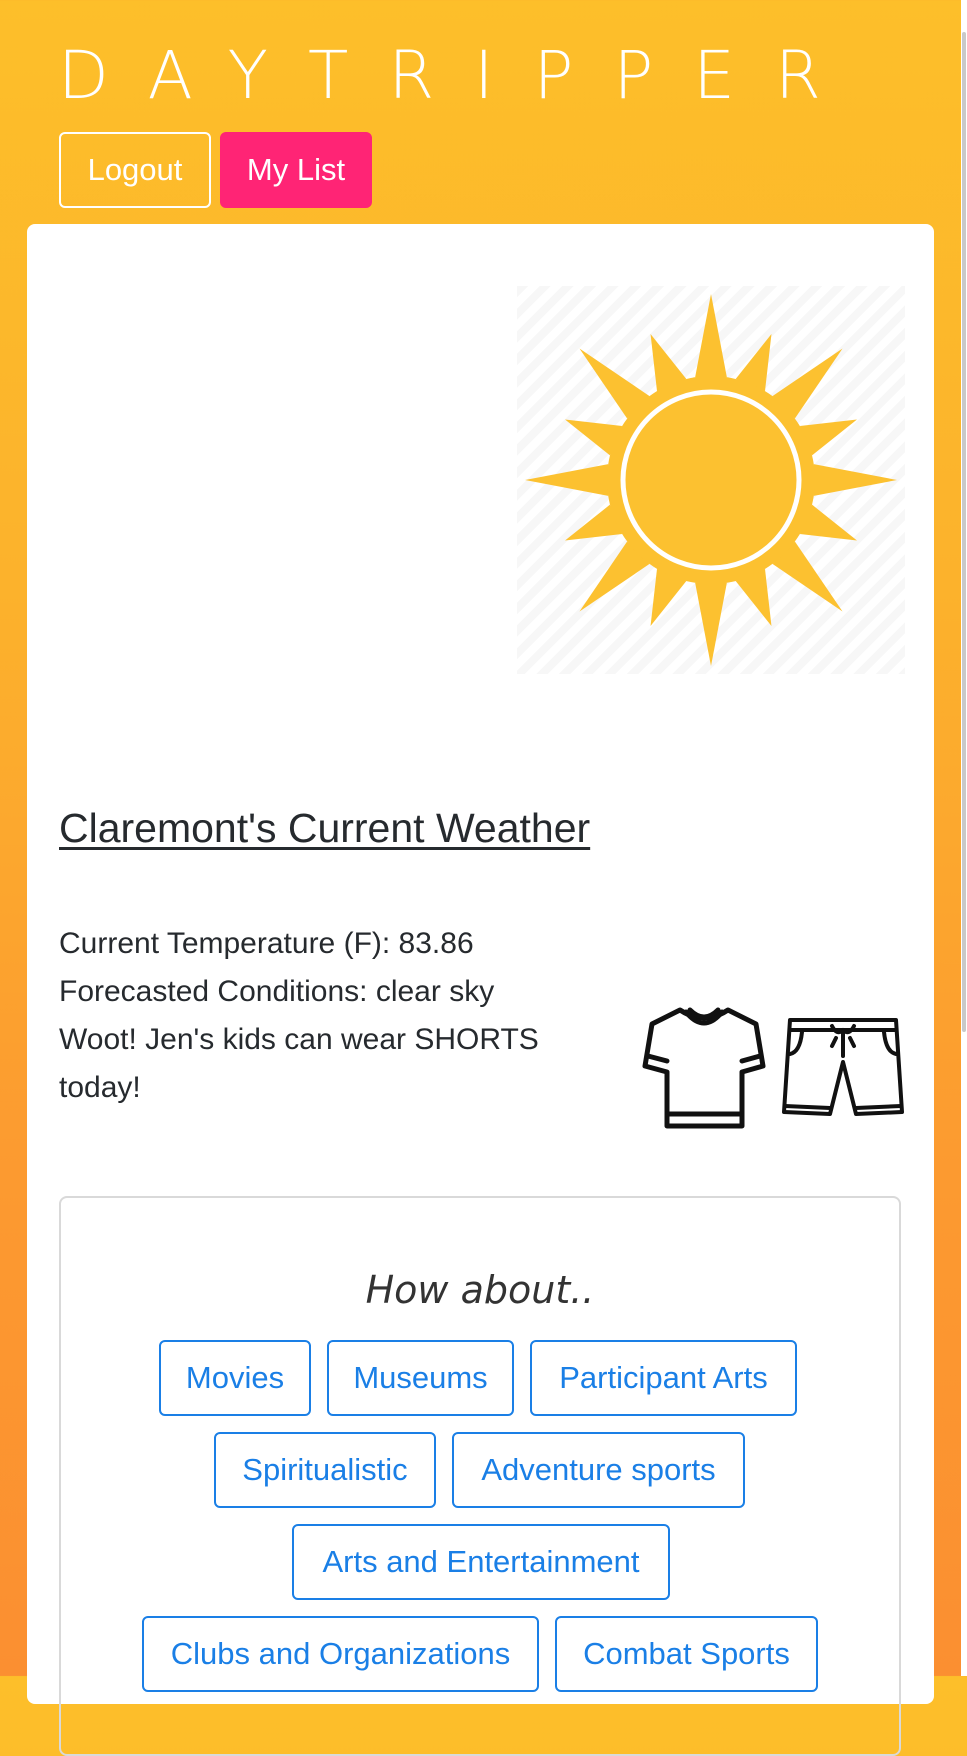  I want to click on category-button-movies: Movies, so click(235, 1378).